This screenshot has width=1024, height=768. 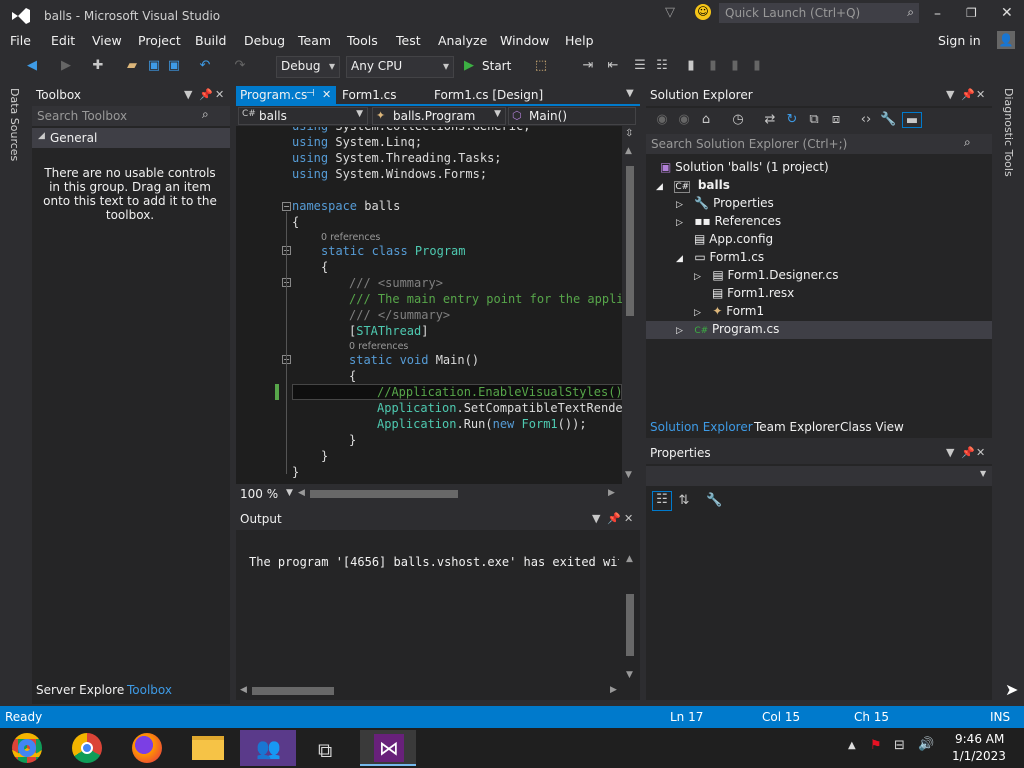 What do you see at coordinates (836, 120) in the screenshot?
I see `show-all-files-icon: ⧈` at bounding box center [836, 120].